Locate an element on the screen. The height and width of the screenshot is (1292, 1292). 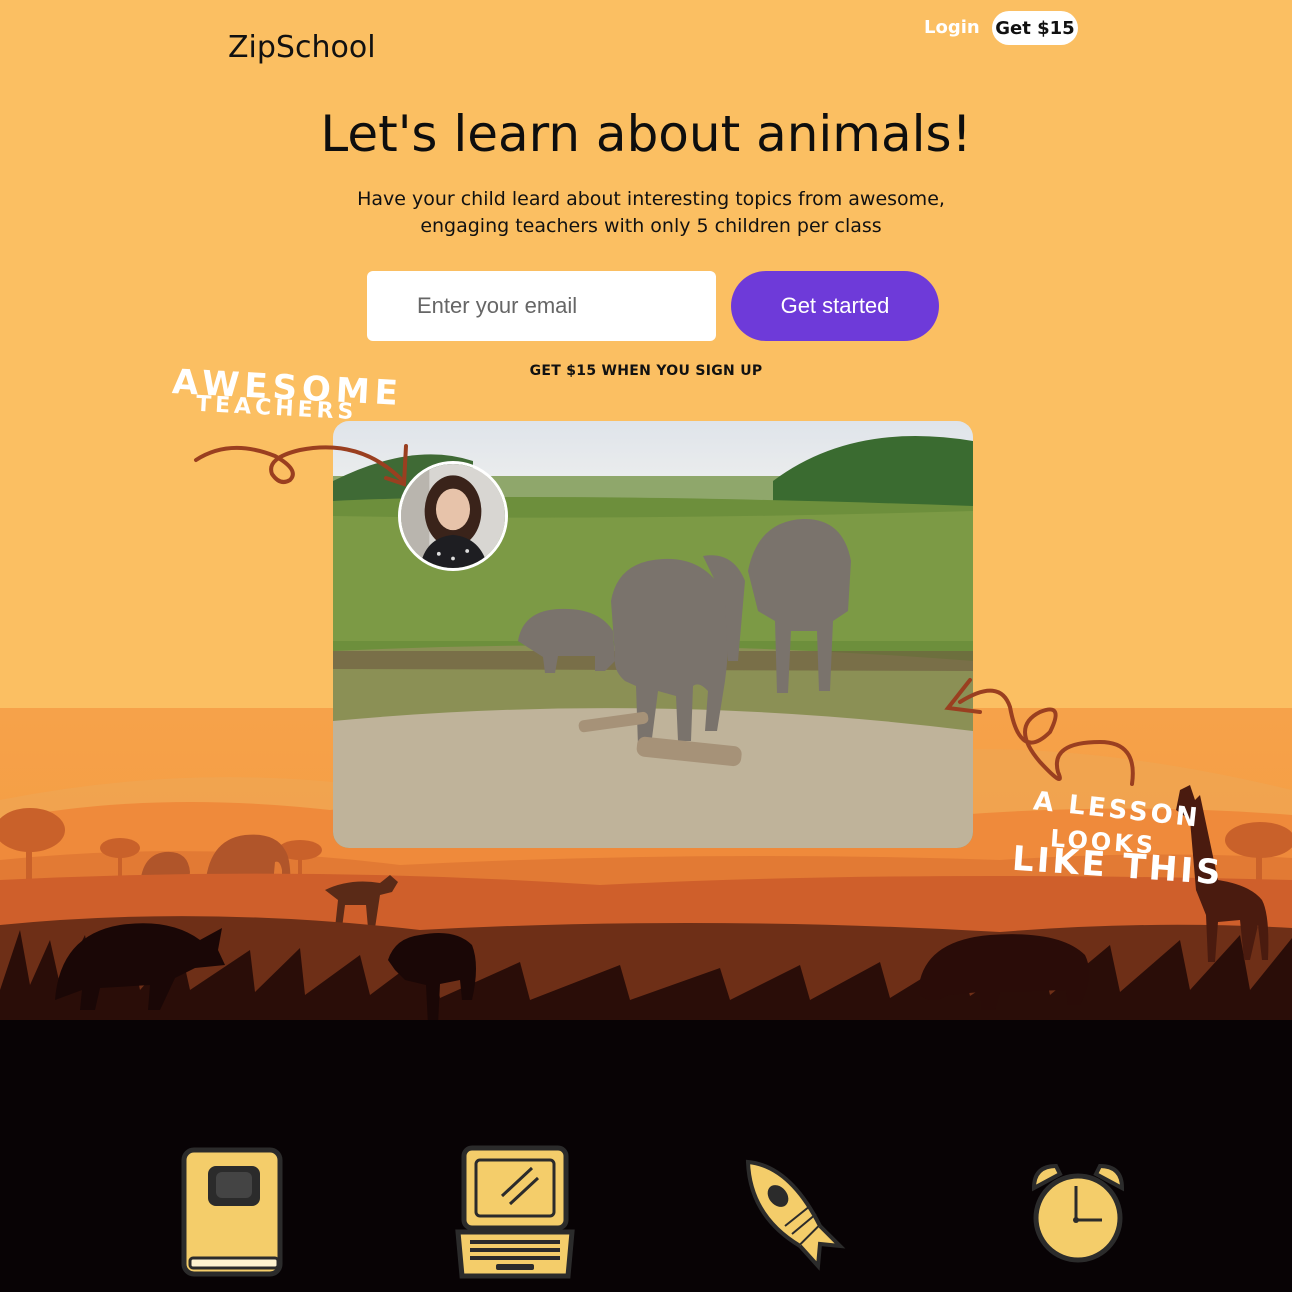
email-input is located at coordinates (541, 306).